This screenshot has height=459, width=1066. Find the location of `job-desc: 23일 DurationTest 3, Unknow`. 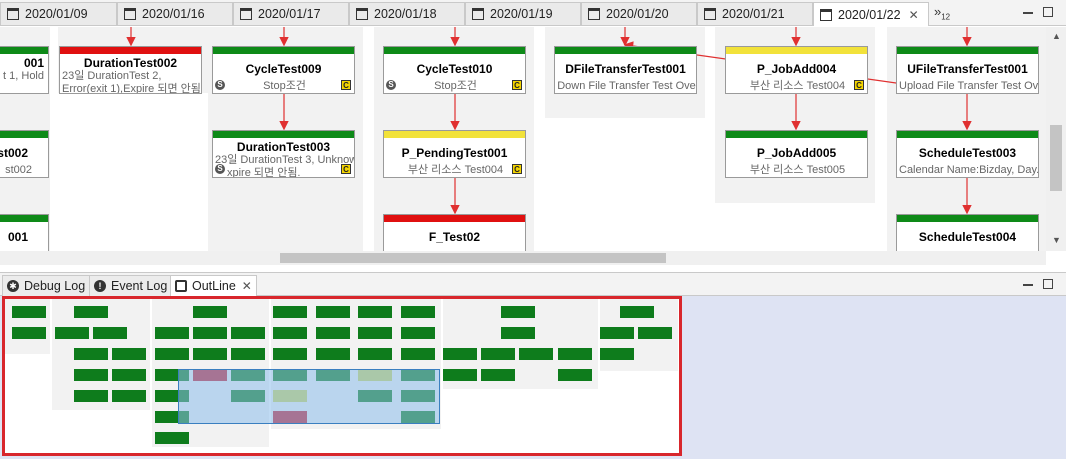

job-desc: 23일 DurationTest 3, Unknow is located at coordinates (285, 160).